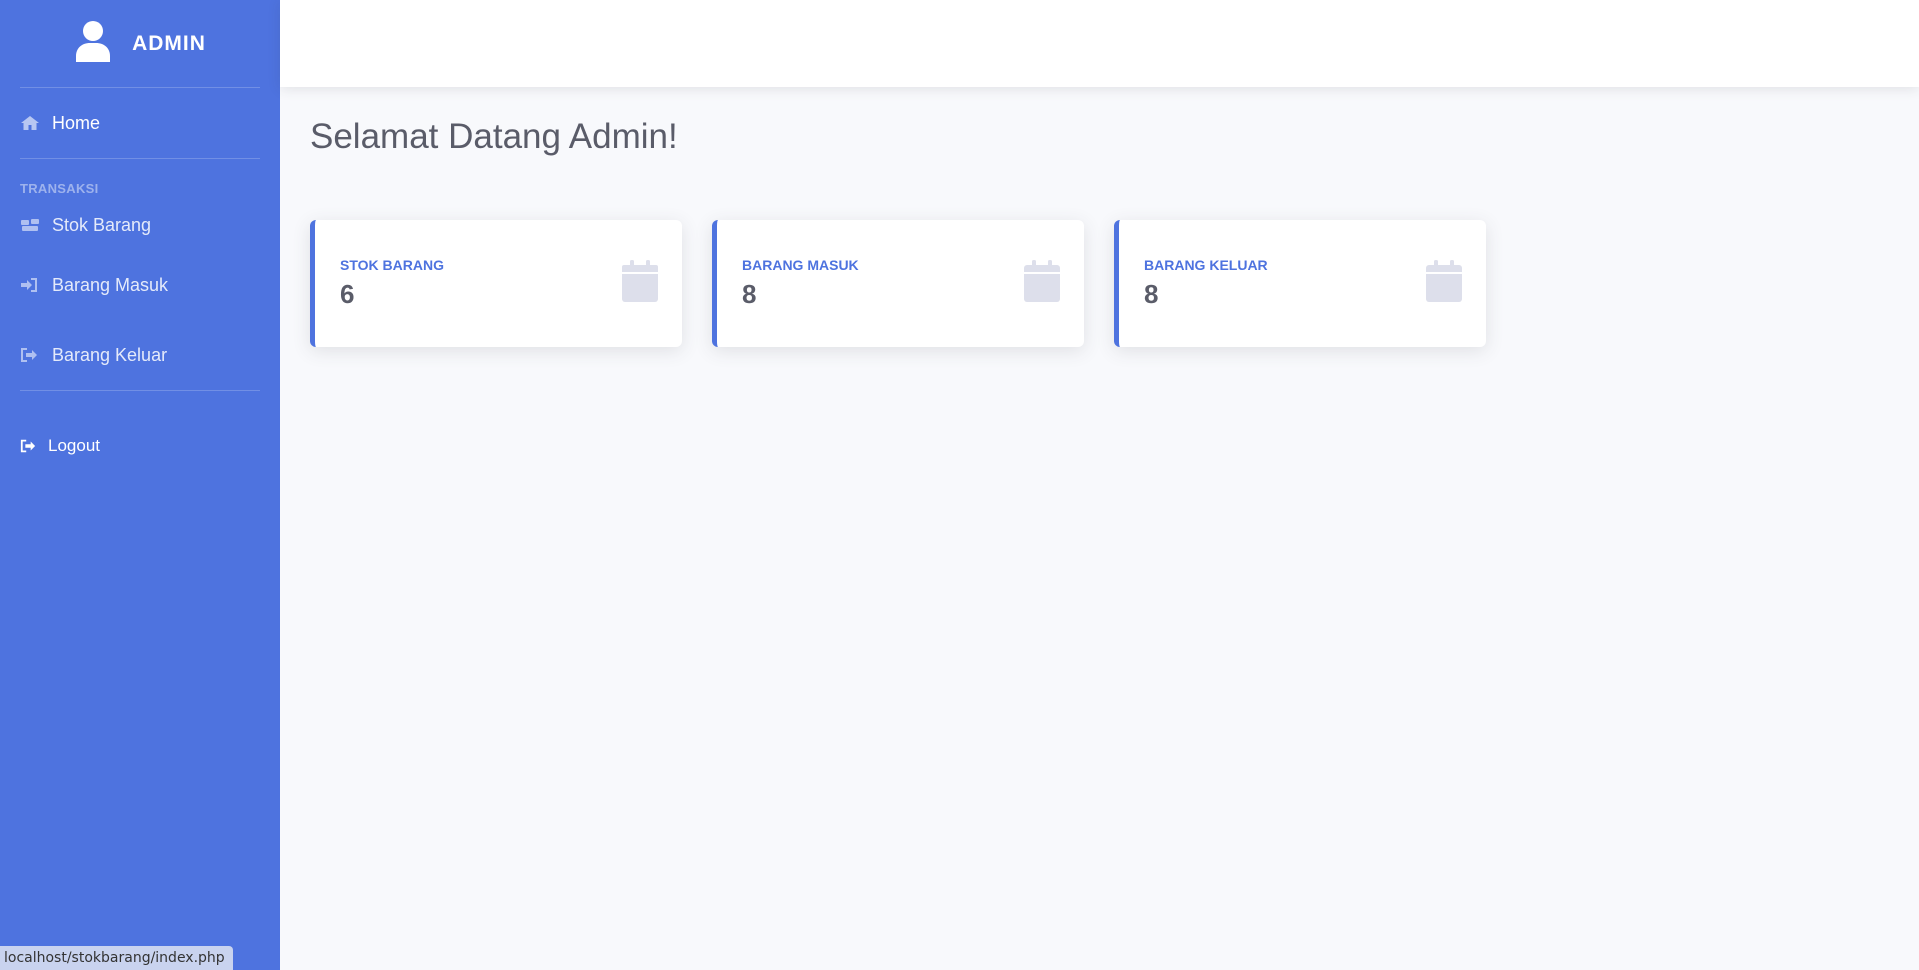 This screenshot has width=1919, height=970. I want to click on logout-icon, so click(28, 446).